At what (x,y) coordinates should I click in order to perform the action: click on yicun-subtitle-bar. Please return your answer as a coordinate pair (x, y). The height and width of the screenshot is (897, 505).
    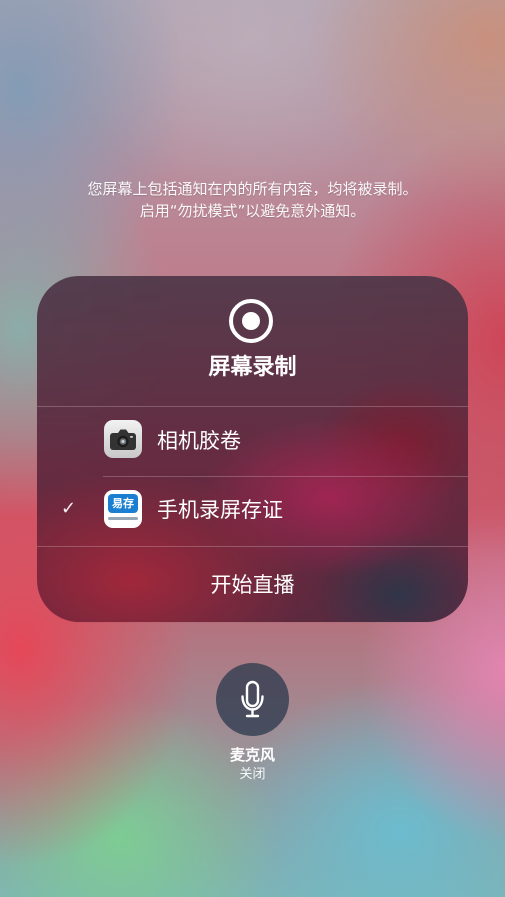
    Looking at the image, I should click on (123, 518).